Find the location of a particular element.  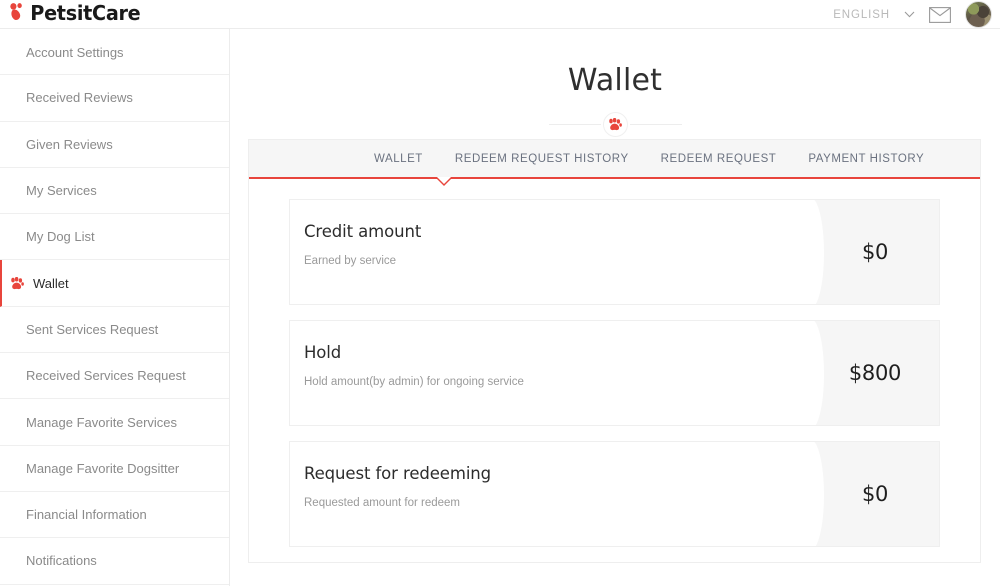

divider-badge is located at coordinates (615, 124).